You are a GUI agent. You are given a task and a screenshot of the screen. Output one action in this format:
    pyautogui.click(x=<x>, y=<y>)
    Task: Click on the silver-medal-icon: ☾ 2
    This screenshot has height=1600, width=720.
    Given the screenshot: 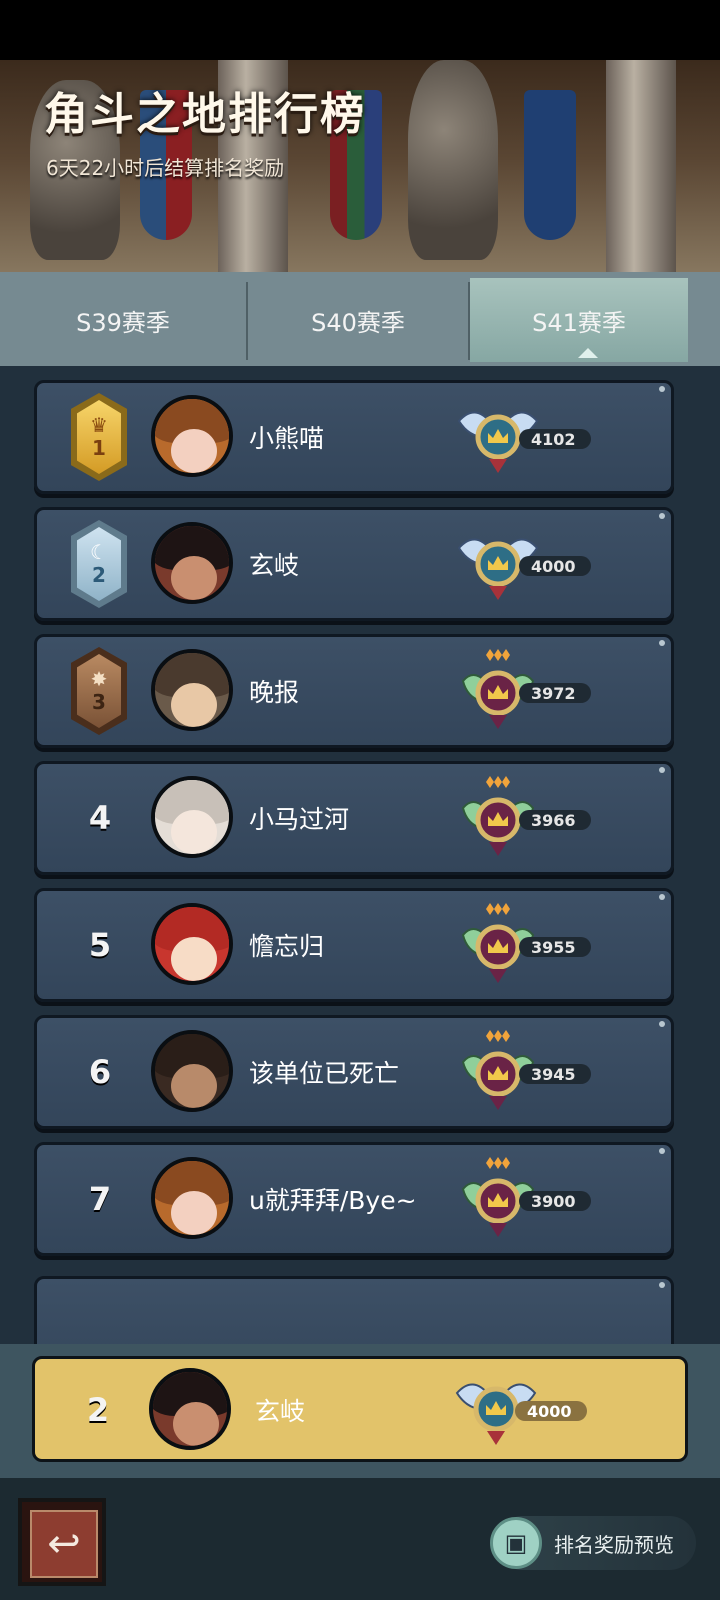 What is the action you would take?
    pyautogui.click(x=99, y=564)
    